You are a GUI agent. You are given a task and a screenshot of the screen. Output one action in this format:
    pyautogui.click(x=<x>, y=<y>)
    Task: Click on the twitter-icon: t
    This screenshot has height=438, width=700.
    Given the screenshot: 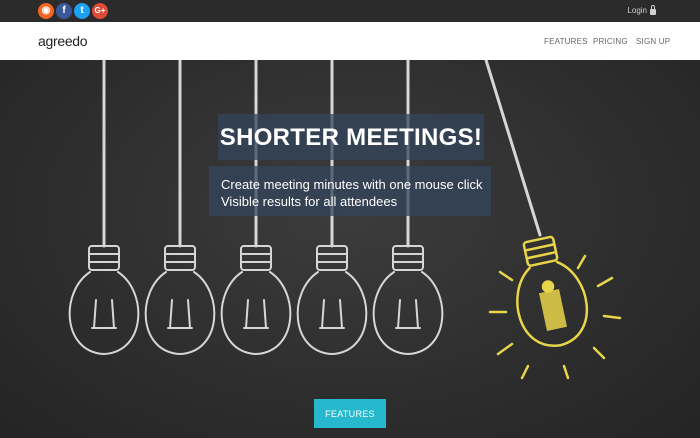 What is the action you would take?
    pyautogui.click(x=82, y=11)
    